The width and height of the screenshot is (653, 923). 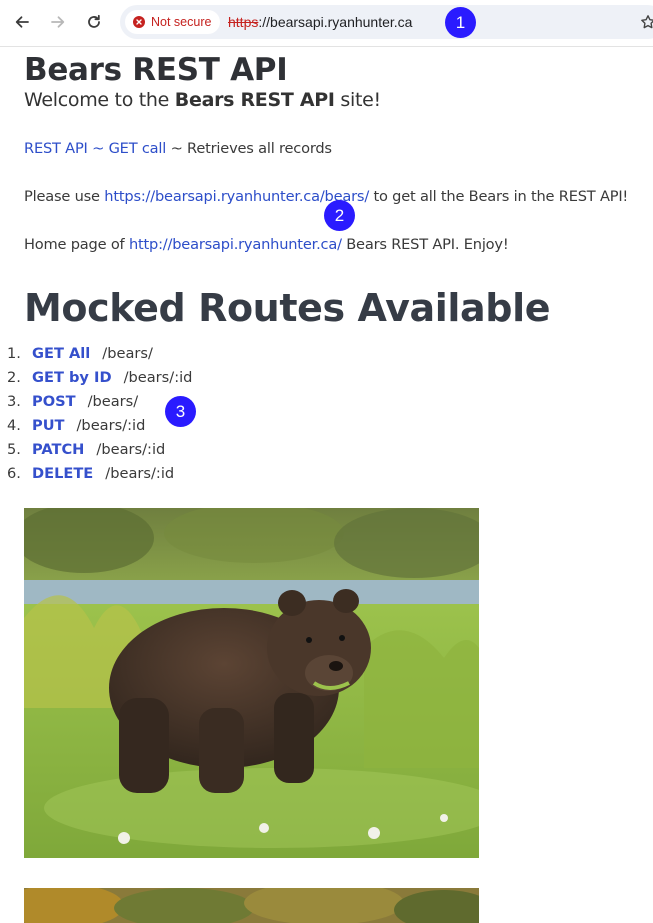 I want to click on home-suffix: Bears REST API. Enjoy!, so click(x=425, y=244).